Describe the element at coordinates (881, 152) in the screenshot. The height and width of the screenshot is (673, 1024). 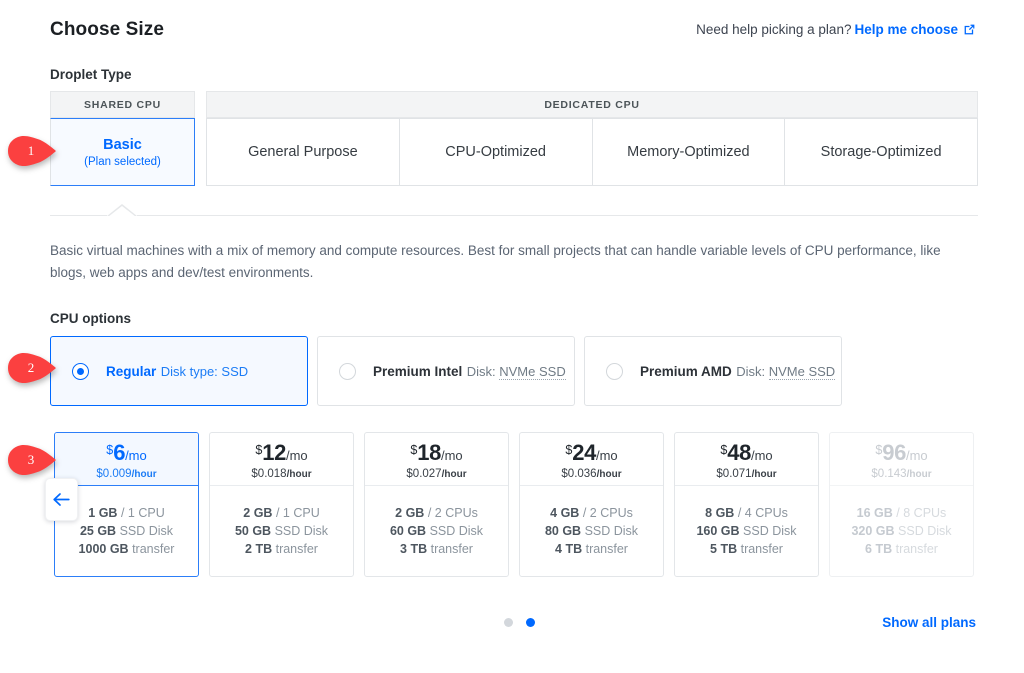
I see `tab-storage-optimized: Storage-Optimized` at that location.